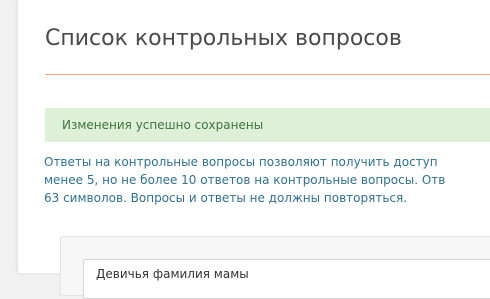  What do you see at coordinates (267, 125) in the screenshot?
I see `success-alert: Изменения успешно сохранены` at bounding box center [267, 125].